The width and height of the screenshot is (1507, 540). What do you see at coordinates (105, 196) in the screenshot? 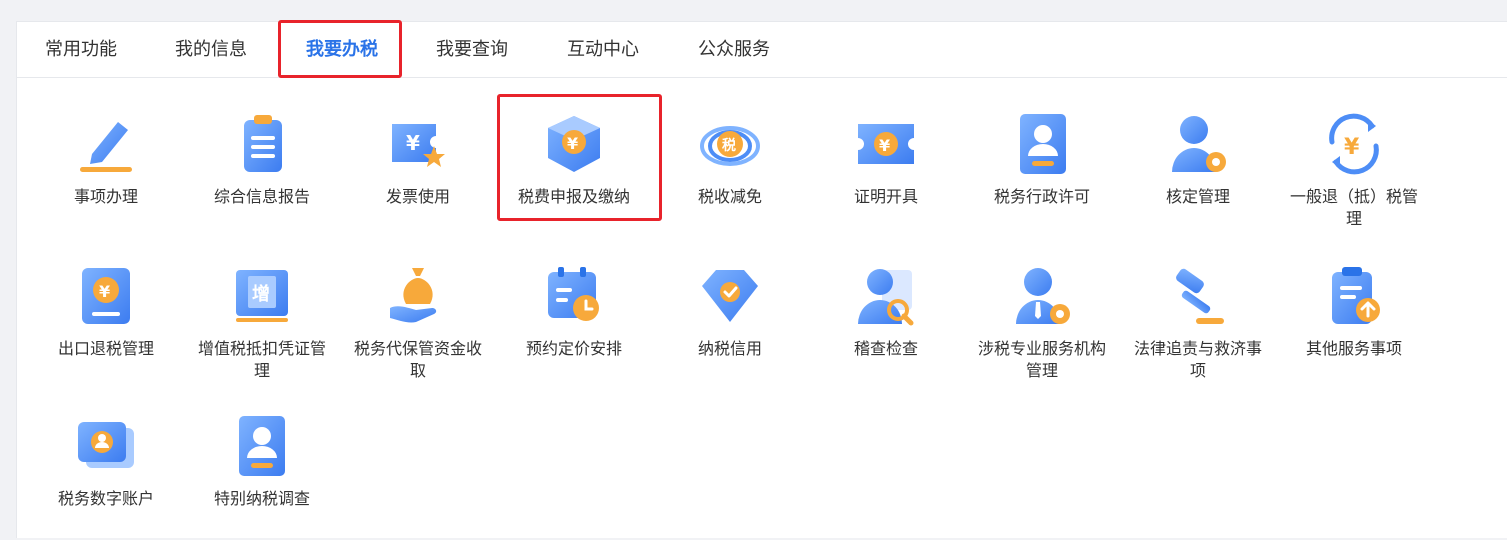
I see `item-label: 事项办理` at bounding box center [105, 196].